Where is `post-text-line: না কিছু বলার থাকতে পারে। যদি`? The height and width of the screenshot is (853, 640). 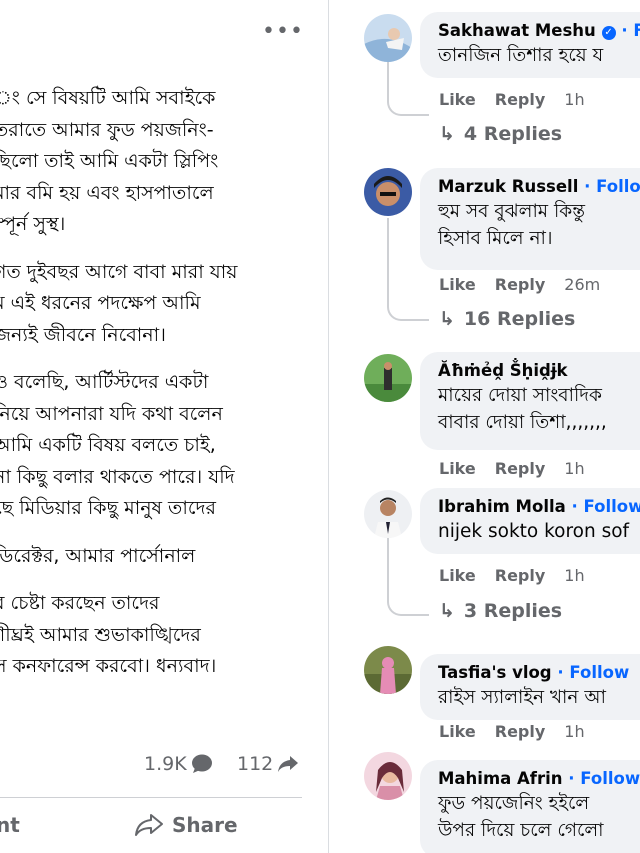 post-text-line: না কিছু বলার থাকতে পারে। যদি is located at coordinates (117, 476).